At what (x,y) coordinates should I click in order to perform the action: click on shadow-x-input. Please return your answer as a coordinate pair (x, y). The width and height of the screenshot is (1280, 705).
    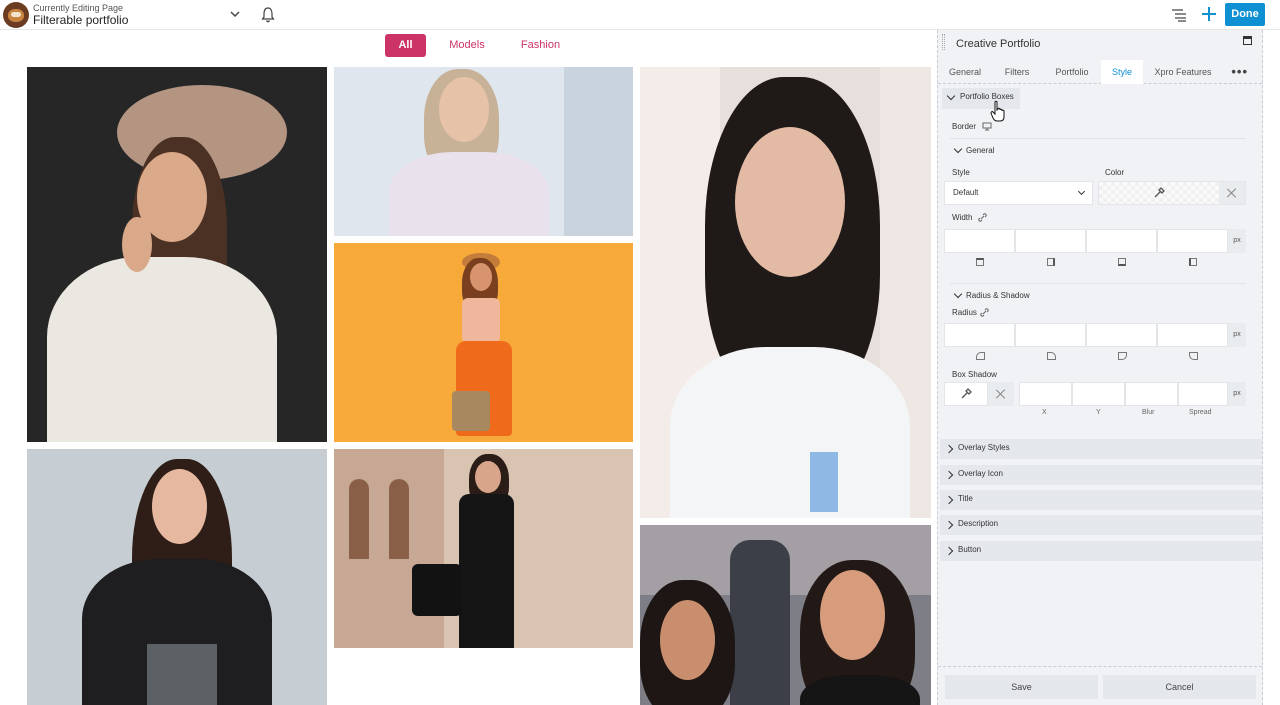
    Looking at the image, I should click on (1045, 394).